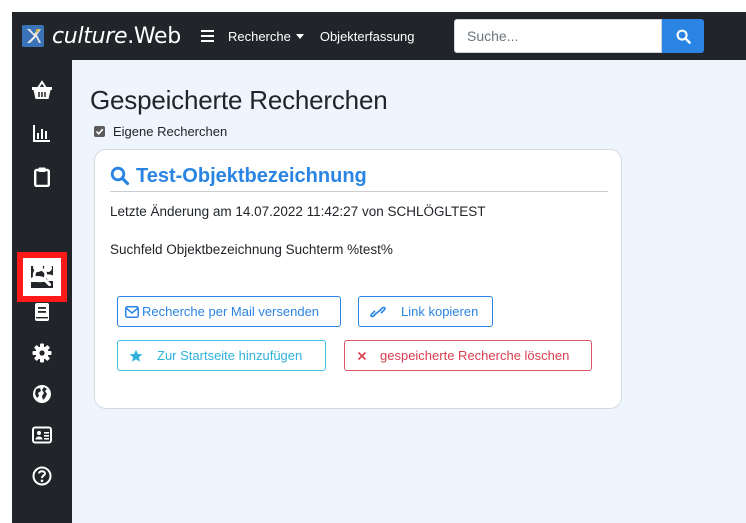 This screenshot has width=746, height=523. I want to click on send-mail-button: Recherche per Mail versenden, so click(229, 311).